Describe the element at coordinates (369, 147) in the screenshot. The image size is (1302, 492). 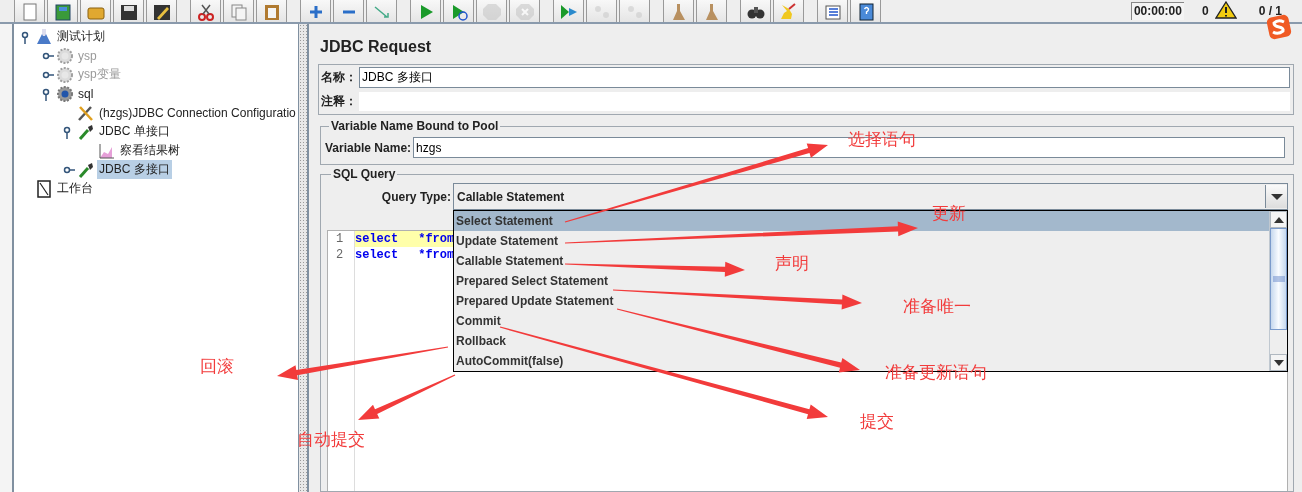
I see `field-label: Variable Name:` at that location.